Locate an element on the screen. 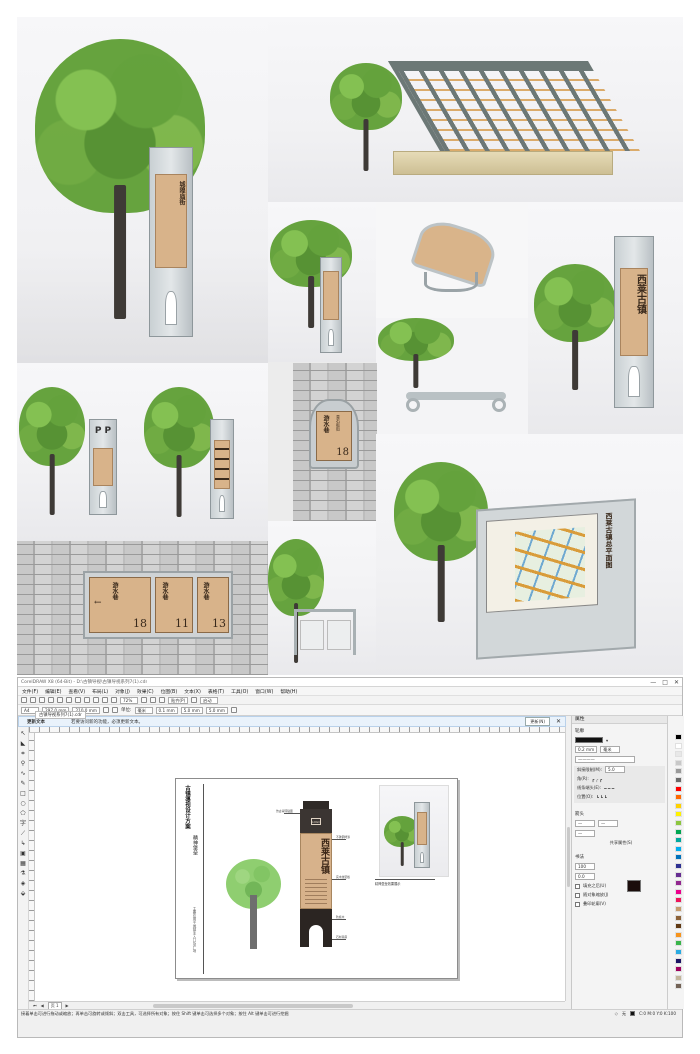 The height and width of the screenshot is (1054, 700). pylon-drawing: LOGO 西莱古镇 is located at coordinates (316, 874).